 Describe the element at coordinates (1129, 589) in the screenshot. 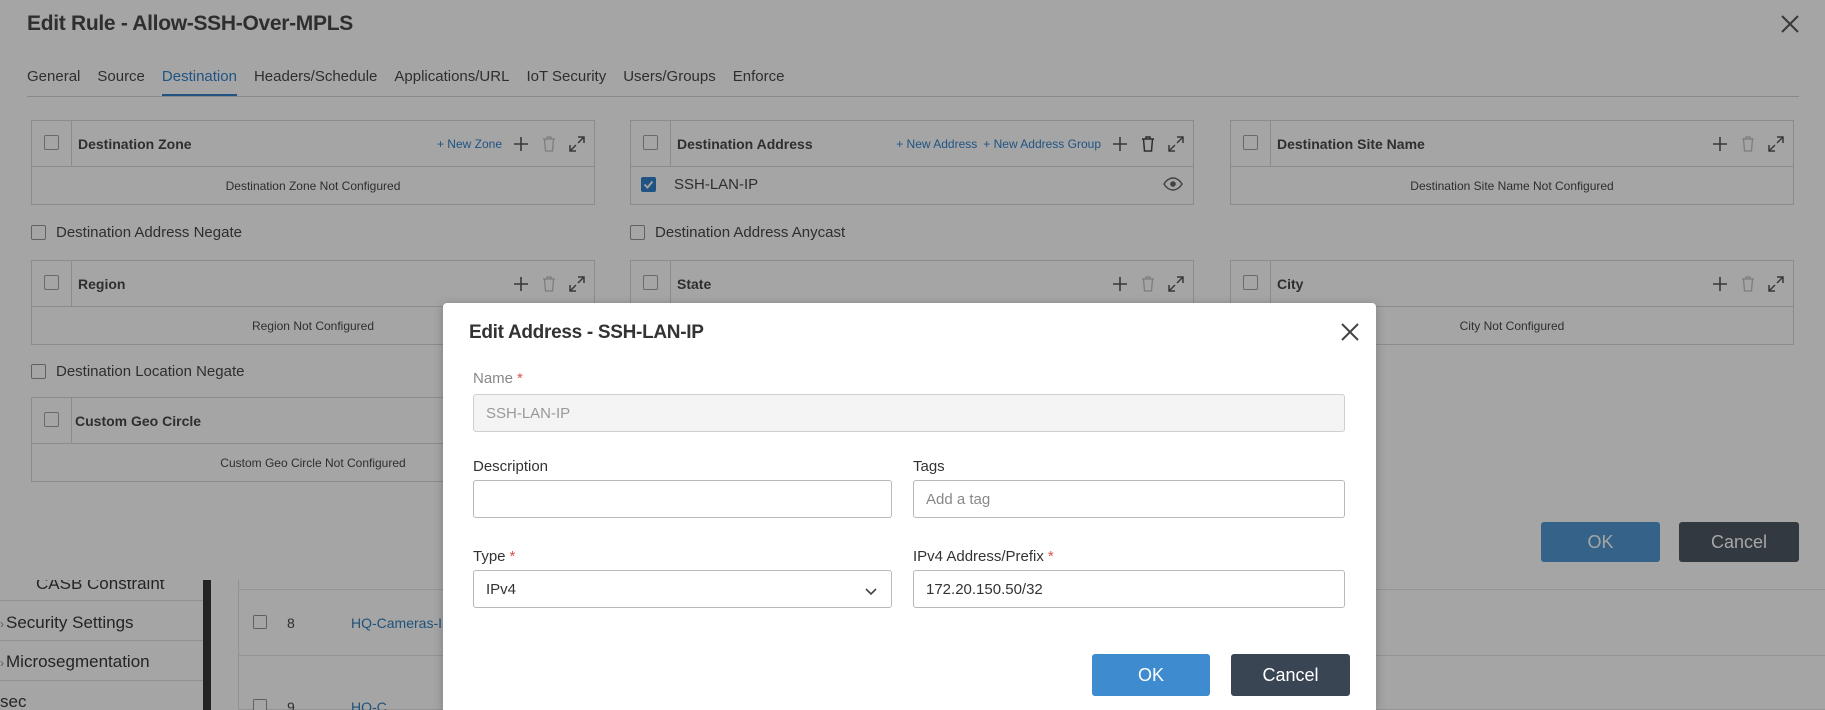

I see `ipv4-address-field` at that location.